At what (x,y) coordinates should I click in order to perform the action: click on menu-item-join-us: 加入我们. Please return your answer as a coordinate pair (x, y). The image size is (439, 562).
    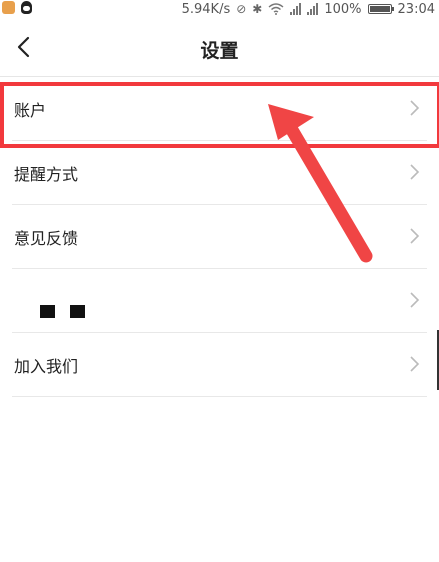
    Looking at the image, I should click on (219, 365).